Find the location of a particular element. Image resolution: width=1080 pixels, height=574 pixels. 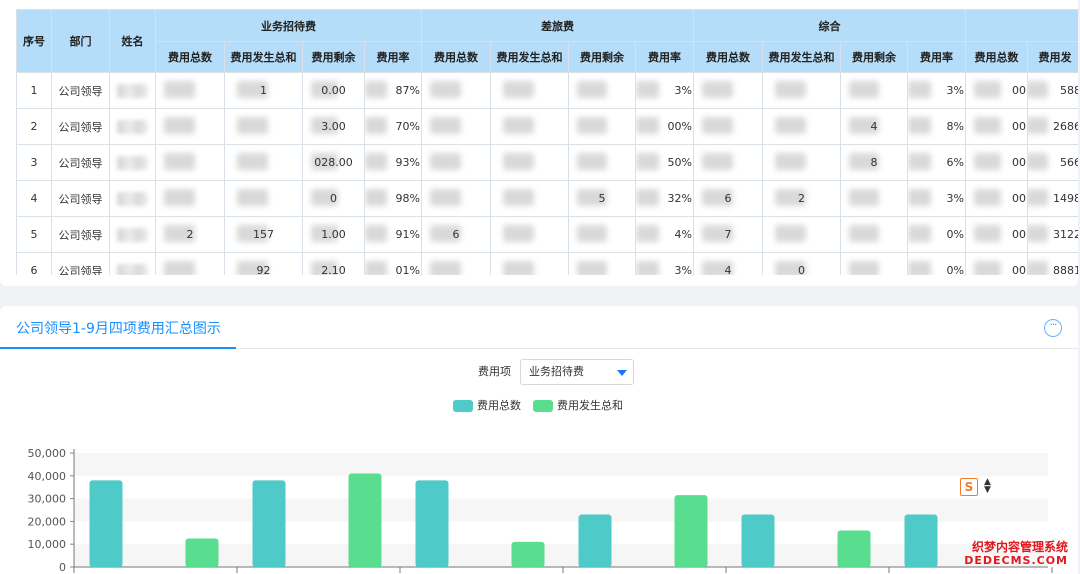

cell-text: 1 is located at coordinates (263, 90).